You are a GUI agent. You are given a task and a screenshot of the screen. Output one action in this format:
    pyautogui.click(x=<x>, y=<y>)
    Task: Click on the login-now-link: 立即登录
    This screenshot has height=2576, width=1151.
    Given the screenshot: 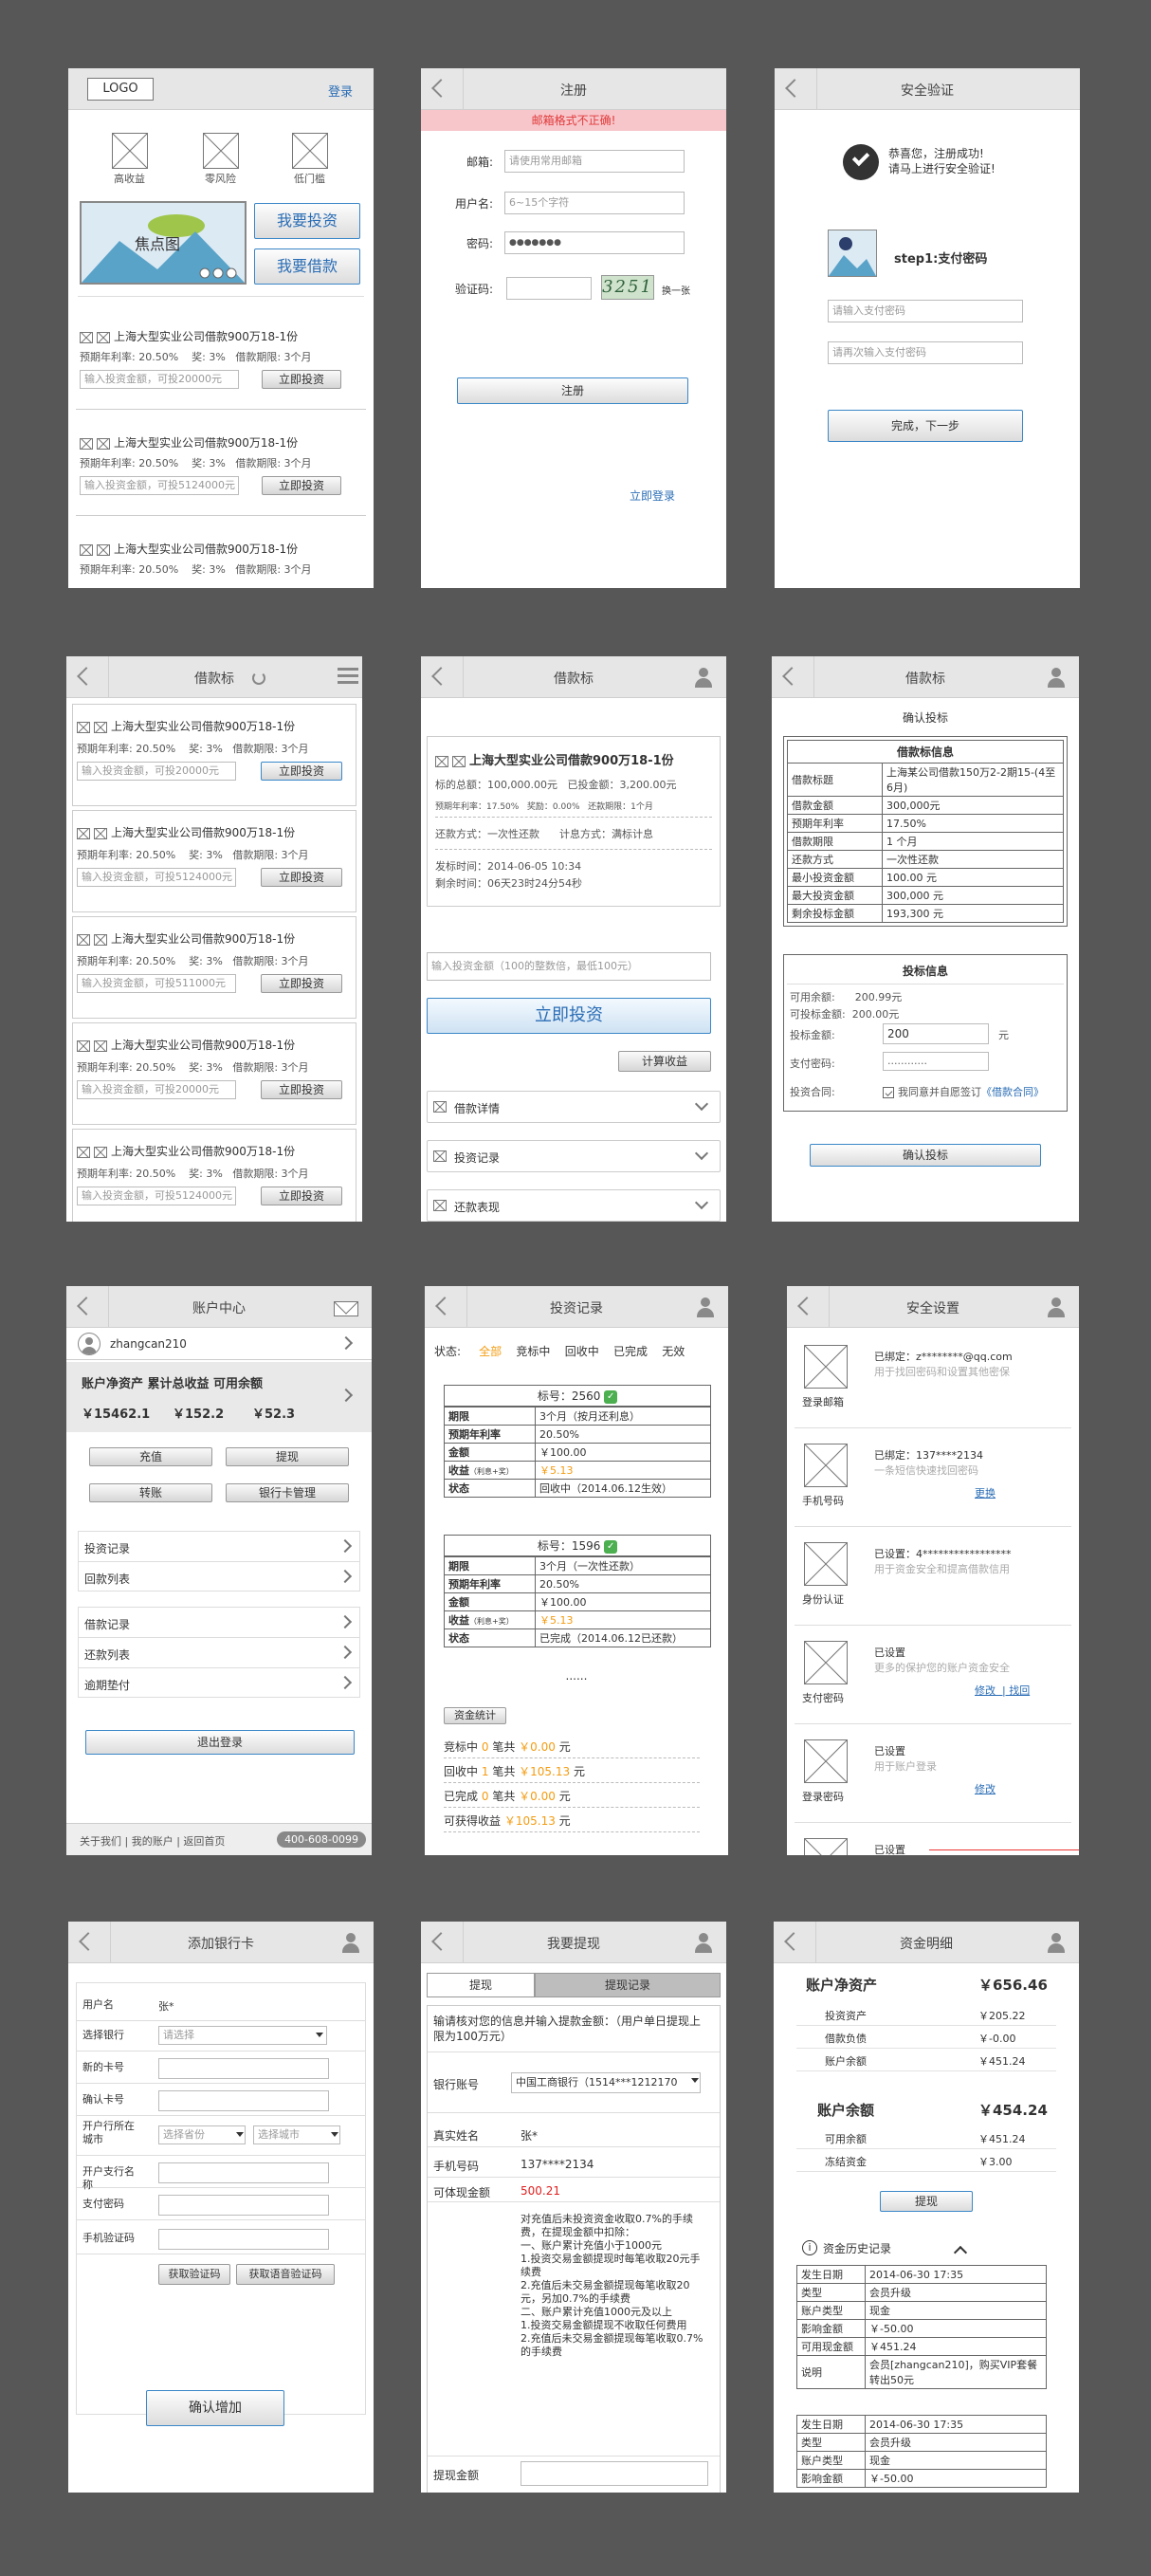 What is the action you would take?
    pyautogui.click(x=653, y=496)
    